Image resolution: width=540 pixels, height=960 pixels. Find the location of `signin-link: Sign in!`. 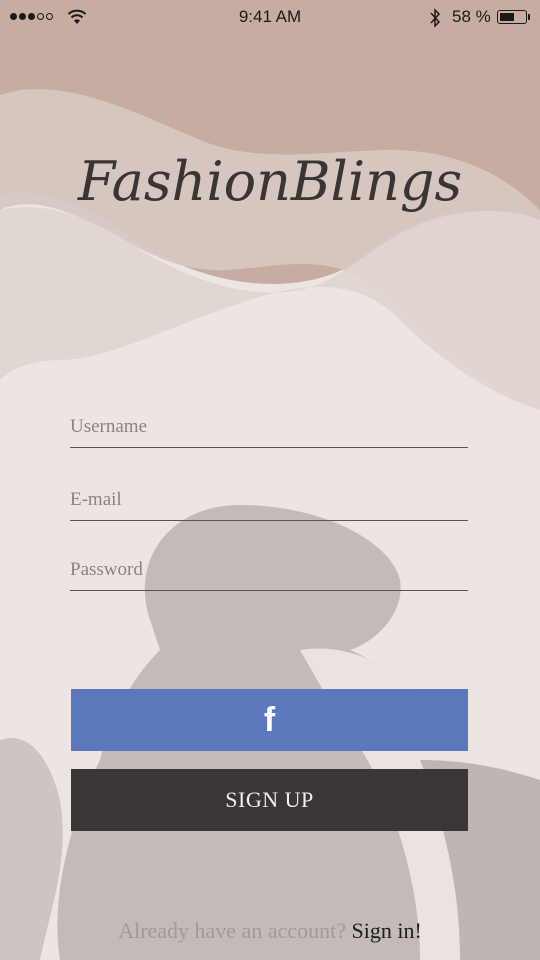

signin-link: Sign in! is located at coordinates (387, 930).